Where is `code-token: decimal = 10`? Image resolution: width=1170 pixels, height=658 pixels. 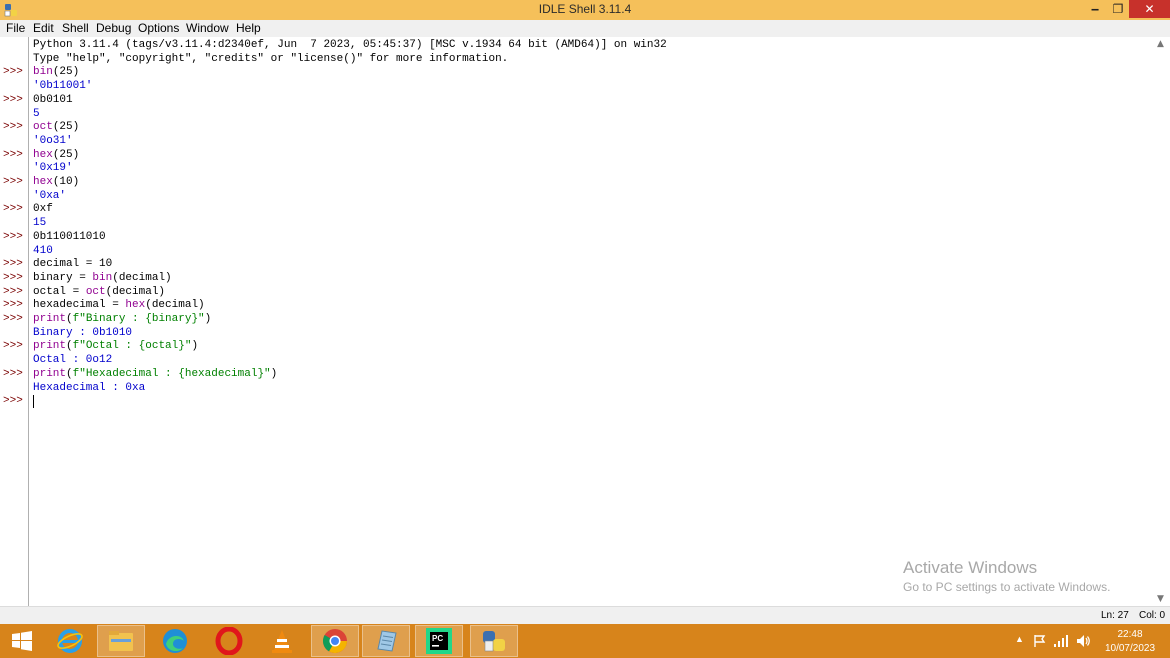 code-token: decimal = 10 is located at coordinates (73, 264).